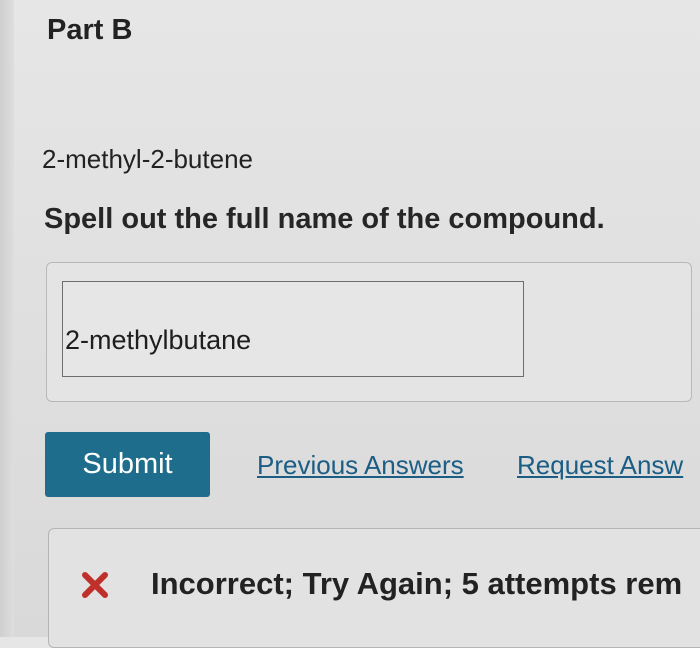  Describe the element at coordinates (360, 465) in the screenshot. I see `previous-answers-link: Previous Answers` at that location.